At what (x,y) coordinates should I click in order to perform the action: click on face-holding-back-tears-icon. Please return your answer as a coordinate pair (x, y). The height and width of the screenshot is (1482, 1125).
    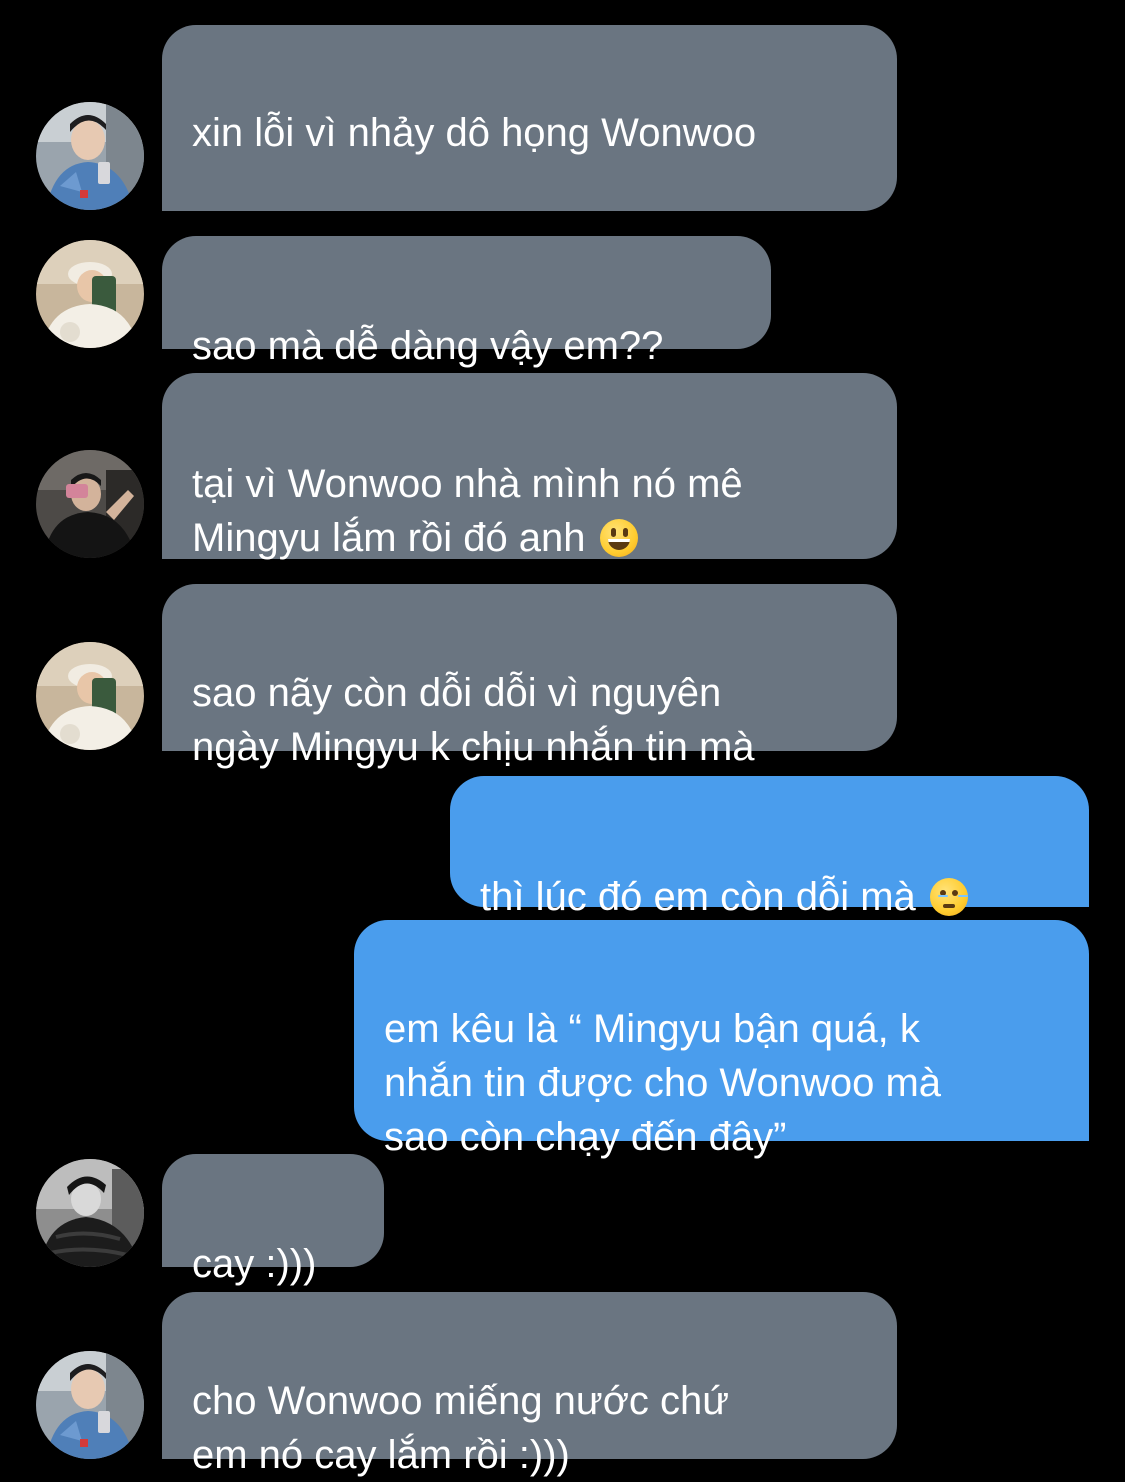
    Looking at the image, I should click on (948, 897).